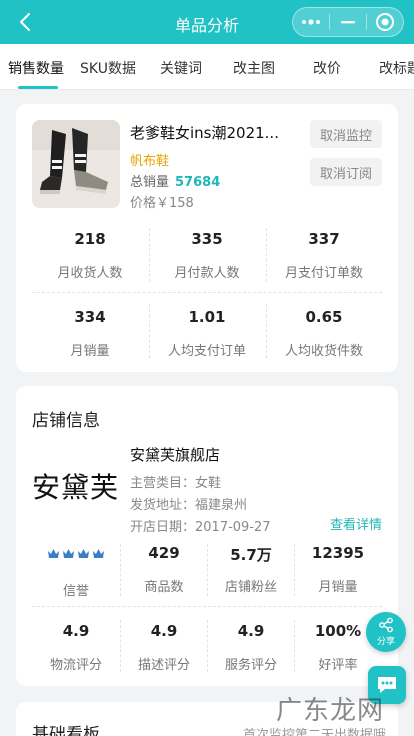 The height and width of the screenshot is (736, 414). Describe the element at coordinates (346, 134) in the screenshot. I see `cancel-monitor-button: 取消监控` at that location.